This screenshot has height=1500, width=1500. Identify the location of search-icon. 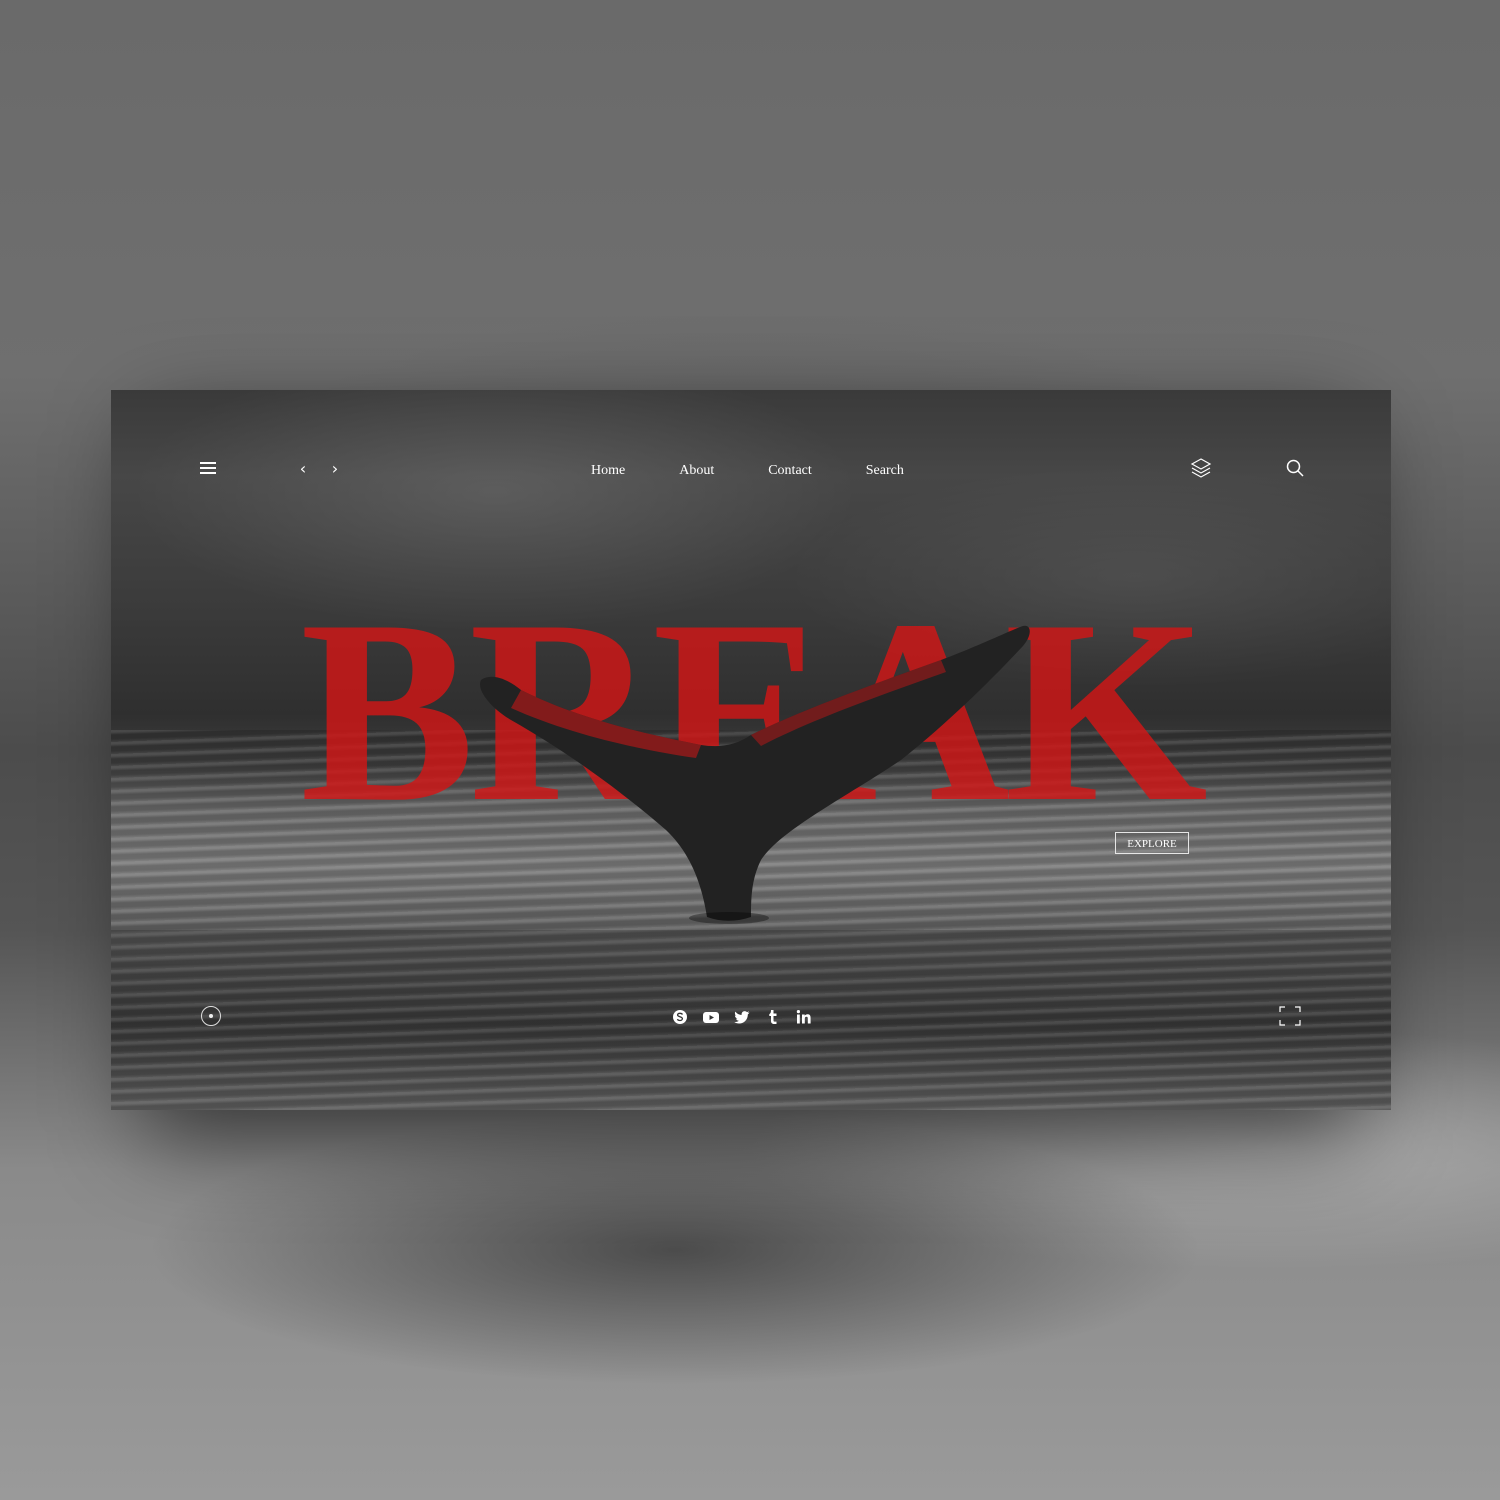
(1295, 468).